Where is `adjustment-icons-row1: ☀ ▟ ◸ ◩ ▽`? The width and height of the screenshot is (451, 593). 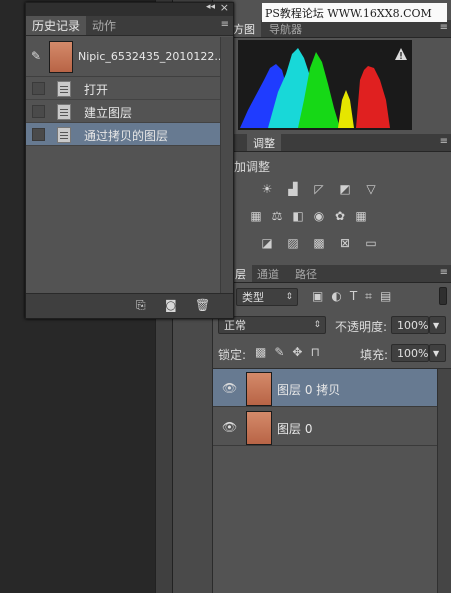 adjustment-icons-row1: ☀ ▟ ◸ ◩ ▽ is located at coordinates (319, 189).